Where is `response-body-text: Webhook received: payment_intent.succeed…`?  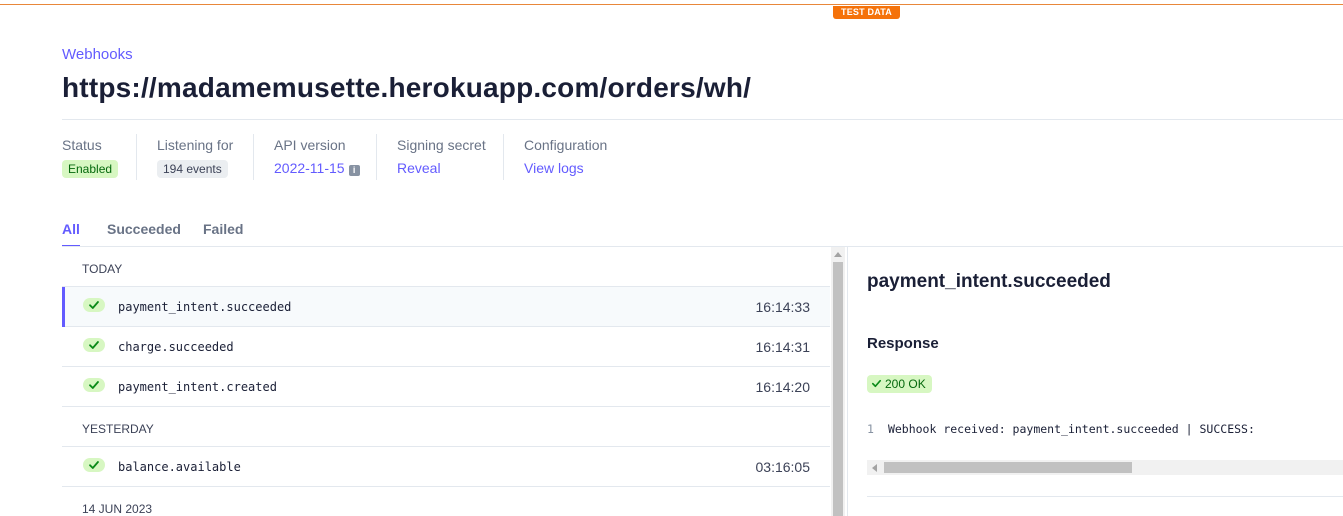
response-body-text: Webhook received: payment_intent.succeed… is located at coordinates (1071, 429).